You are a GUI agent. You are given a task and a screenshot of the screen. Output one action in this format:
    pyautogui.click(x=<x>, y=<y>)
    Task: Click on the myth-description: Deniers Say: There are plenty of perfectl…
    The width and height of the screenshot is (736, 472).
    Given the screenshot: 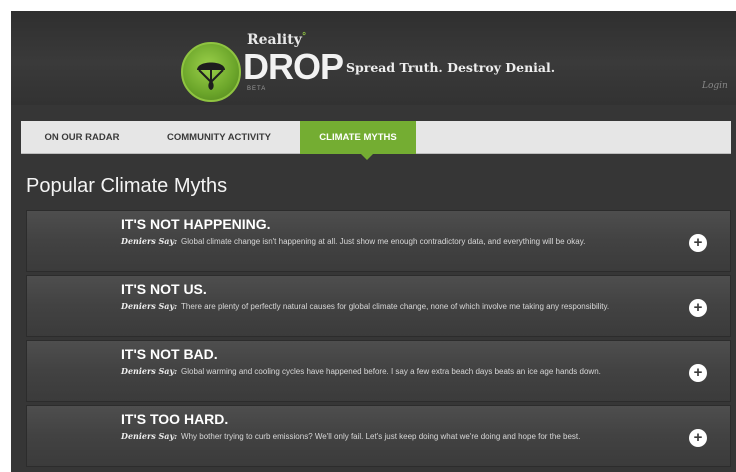 What is the action you would take?
    pyautogui.click(x=386, y=306)
    